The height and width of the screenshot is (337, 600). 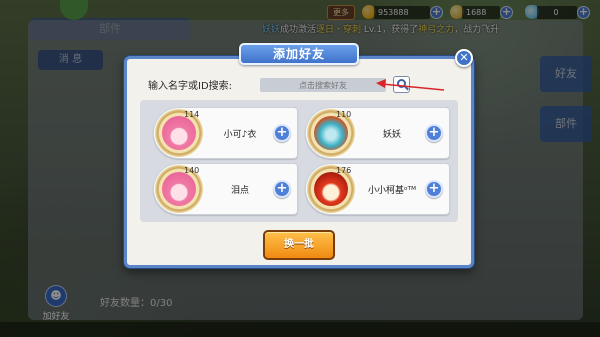 I want to click on dialog-title: 添加好友, so click(x=299, y=54).